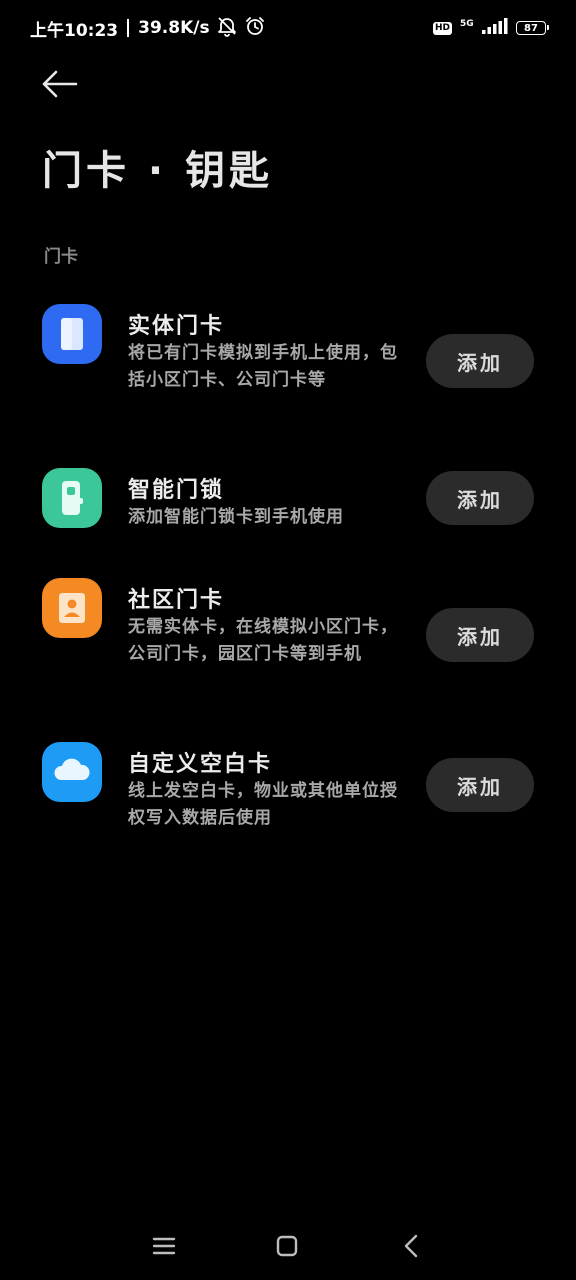  I want to click on battery-icon: 87, so click(532, 28).